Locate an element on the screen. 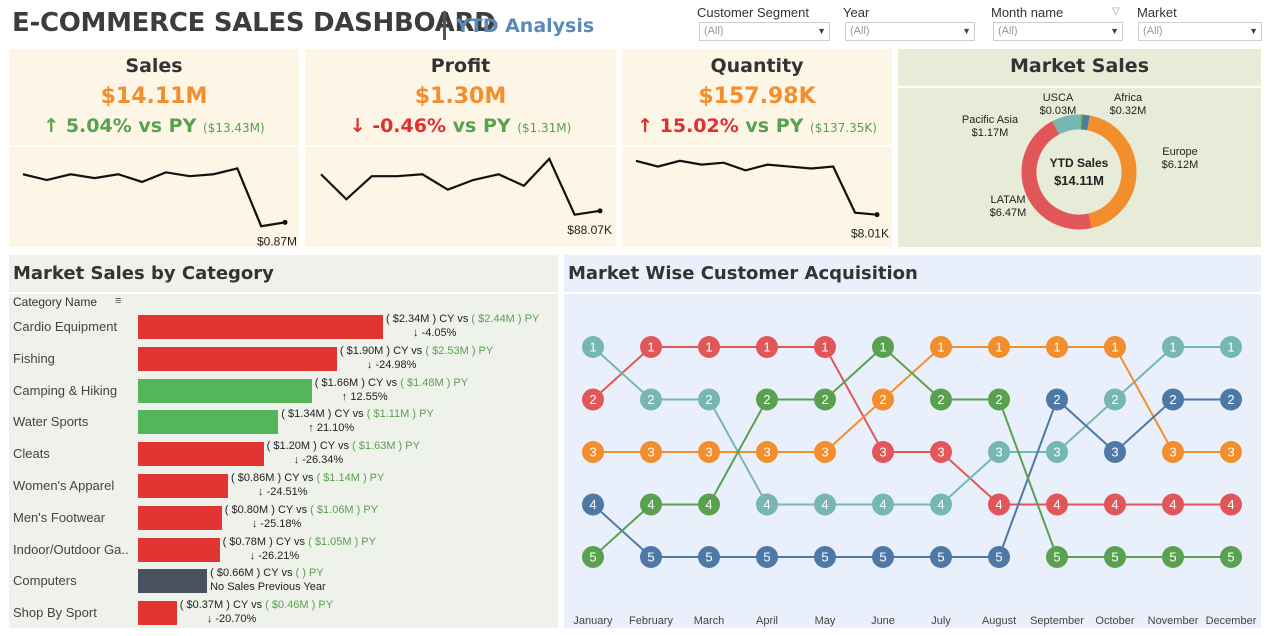 The width and height of the screenshot is (1280, 636). filter-market: (All) ▼ is located at coordinates (1200, 31).